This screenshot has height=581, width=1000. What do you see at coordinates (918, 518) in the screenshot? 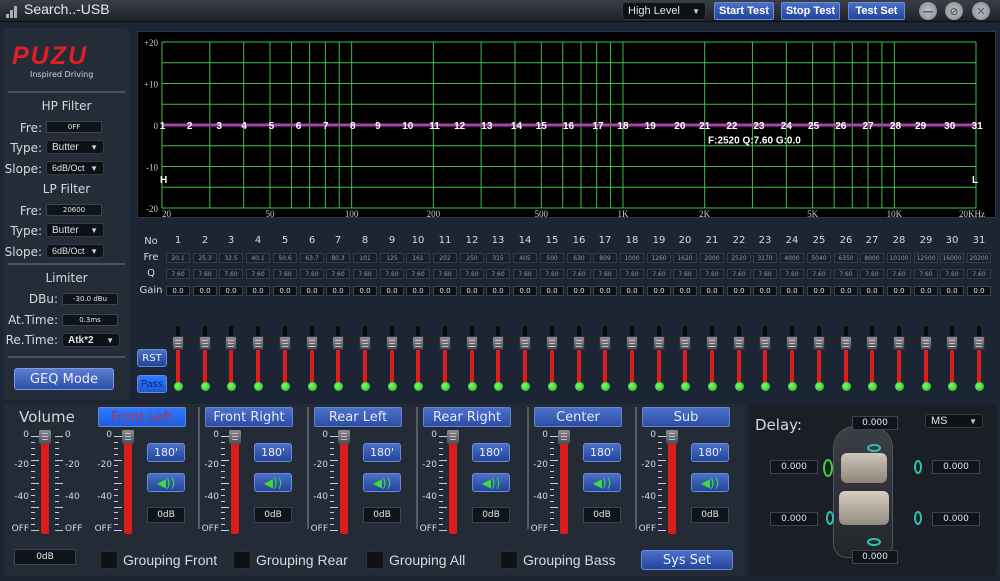
I see `speaker-rear-right-icon` at bounding box center [918, 518].